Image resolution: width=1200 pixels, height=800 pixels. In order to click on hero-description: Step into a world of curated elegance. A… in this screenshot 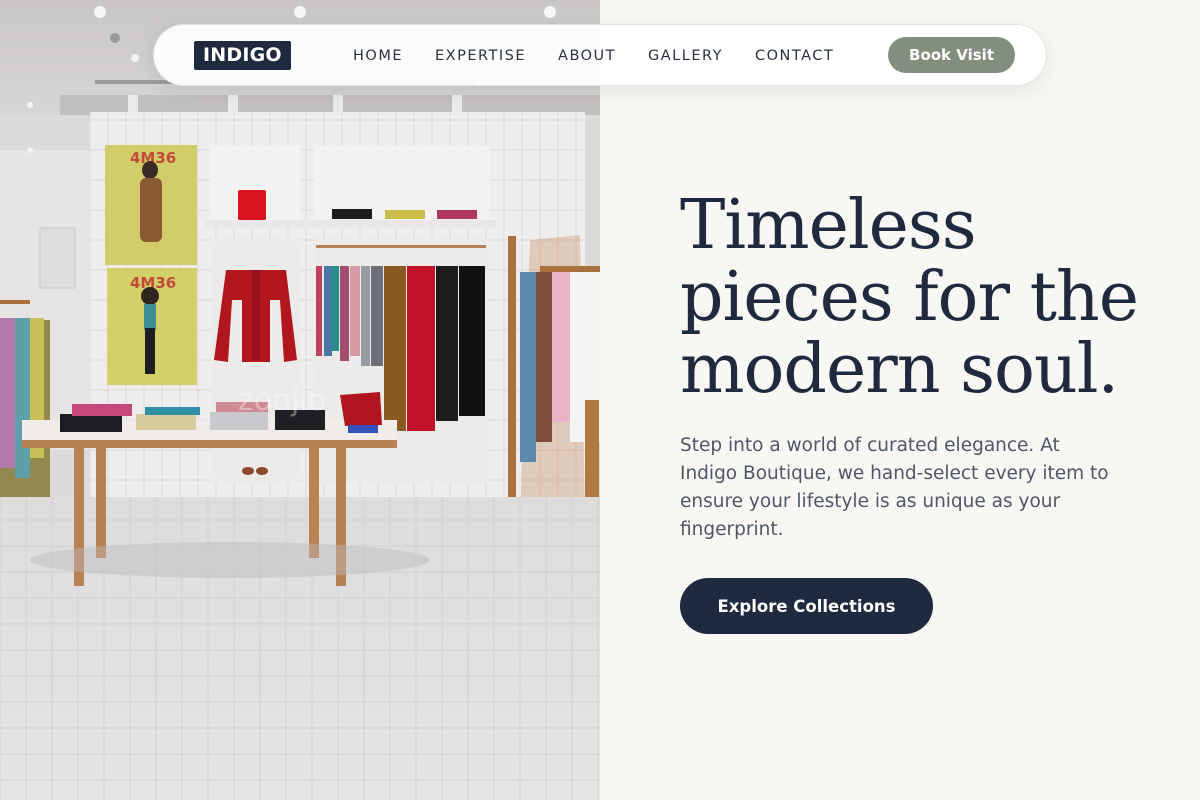, I will do `click(894, 487)`.